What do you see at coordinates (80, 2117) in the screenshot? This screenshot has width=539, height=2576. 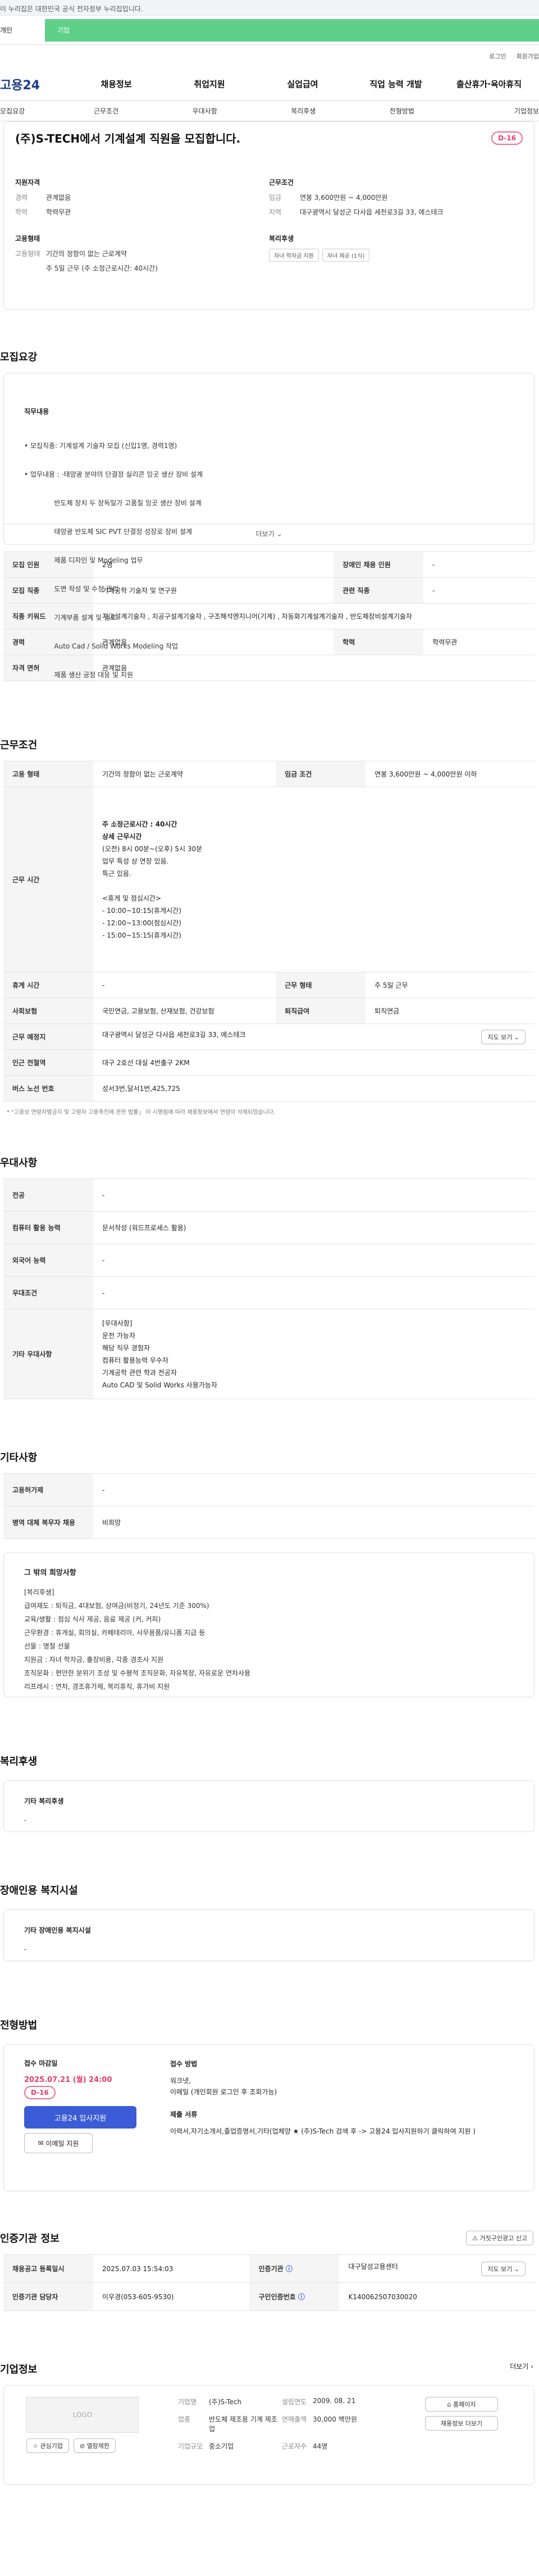 I see `apply-button: 고용24 입사지원` at bounding box center [80, 2117].